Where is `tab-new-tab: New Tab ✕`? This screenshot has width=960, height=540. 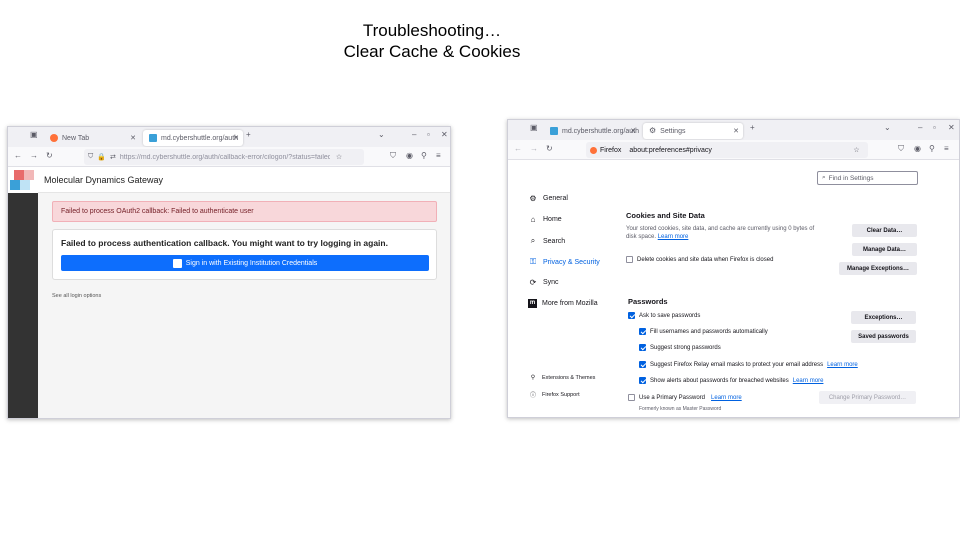 tab-new-tab: New Tab ✕ is located at coordinates (92, 138).